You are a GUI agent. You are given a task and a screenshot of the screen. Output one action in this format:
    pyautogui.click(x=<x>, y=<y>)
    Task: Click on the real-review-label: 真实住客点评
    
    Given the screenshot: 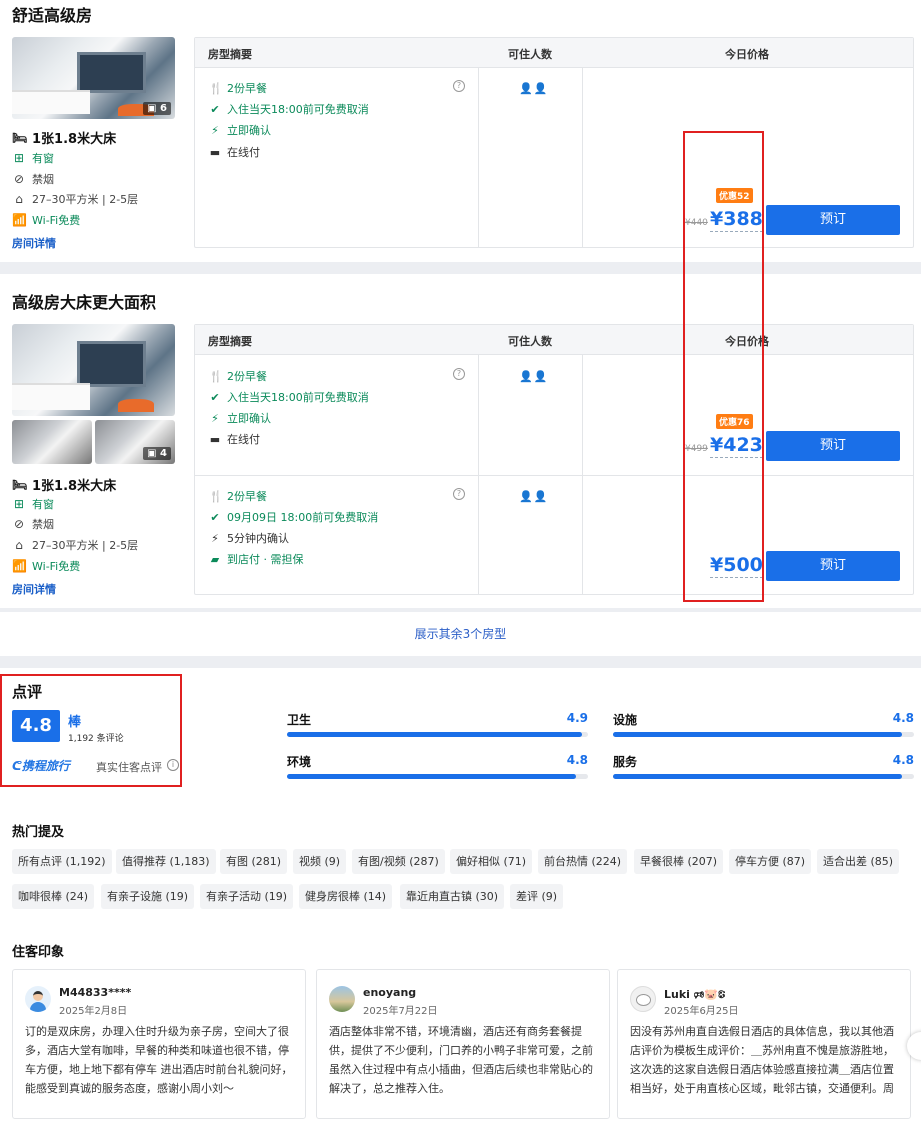 What is the action you would take?
    pyautogui.click(x=129, y=767)
    